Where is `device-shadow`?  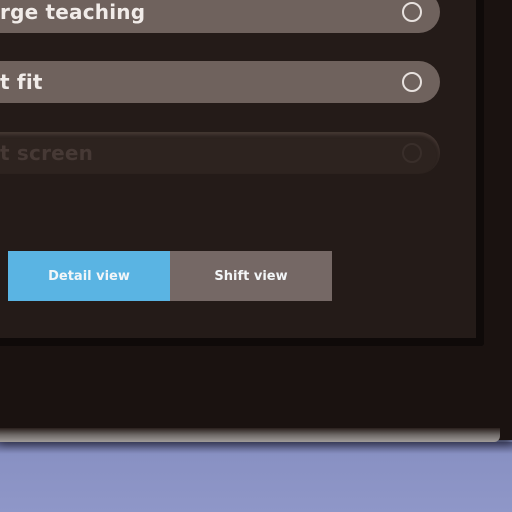 device-shadow is located at coordinates (256, 448).